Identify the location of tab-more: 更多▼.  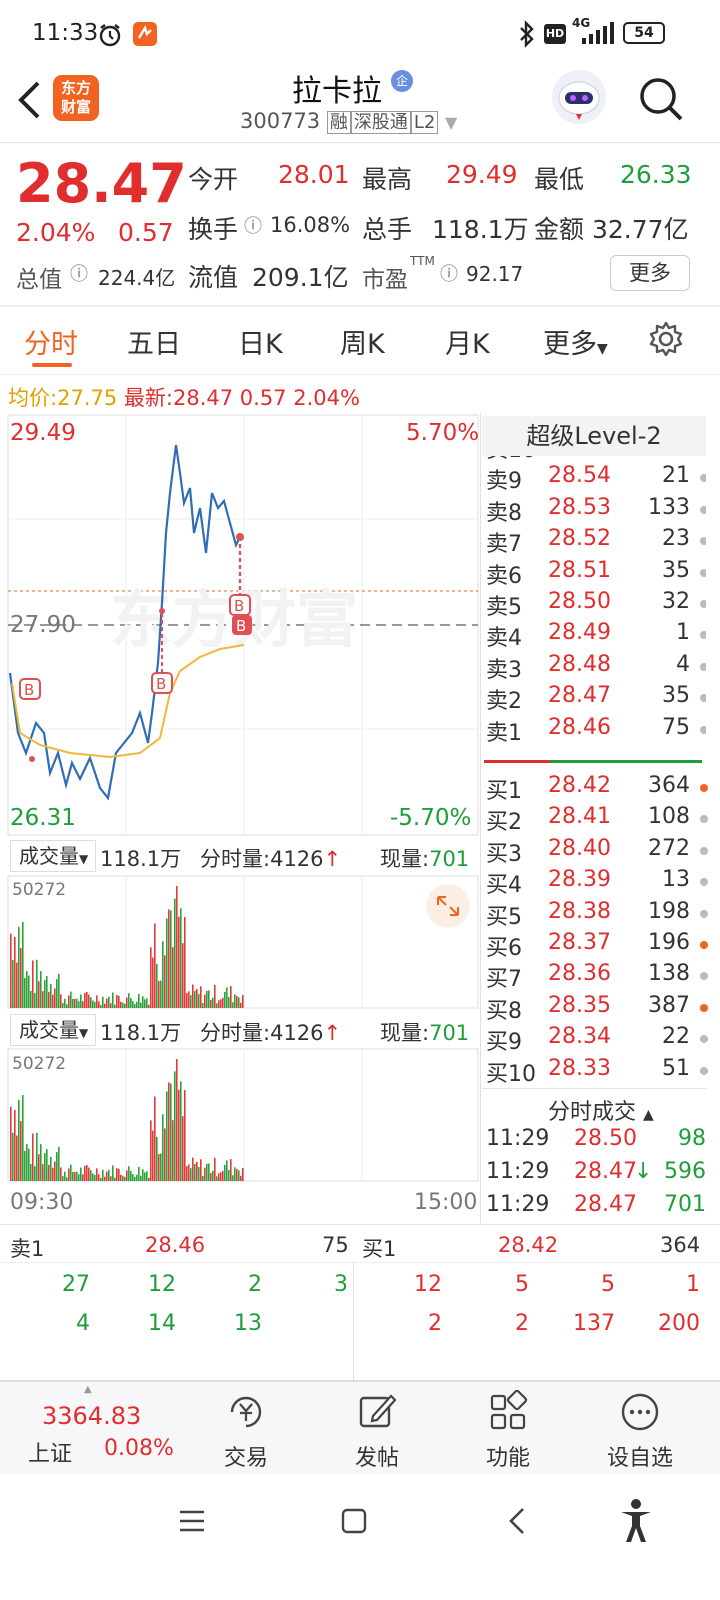
(575, 341).